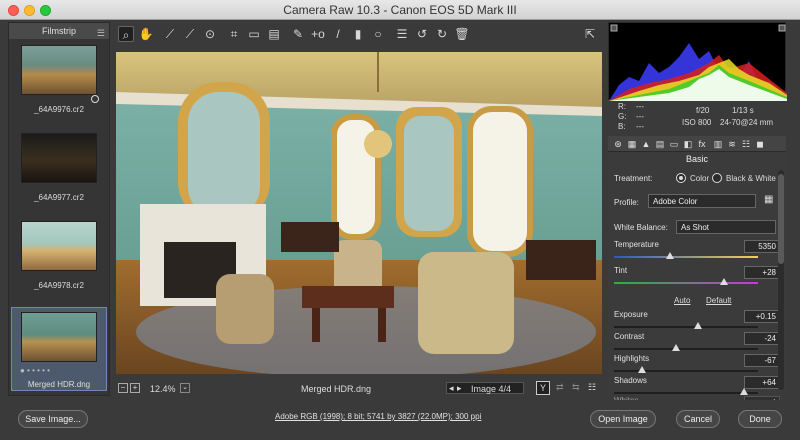 The height and width of the screenshot is (440, 800). Describe the element at coordinates (298, 34) in the screenshot. I see `spot-removal-icon: ✎` at that location.